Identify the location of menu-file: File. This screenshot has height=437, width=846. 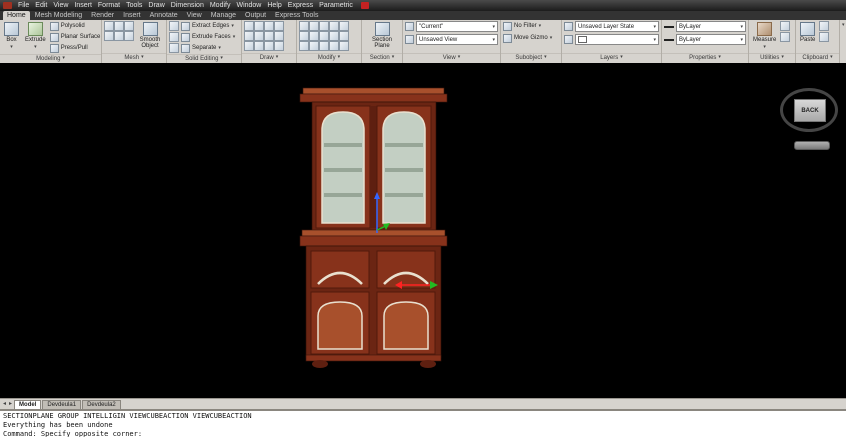
(23, 5).